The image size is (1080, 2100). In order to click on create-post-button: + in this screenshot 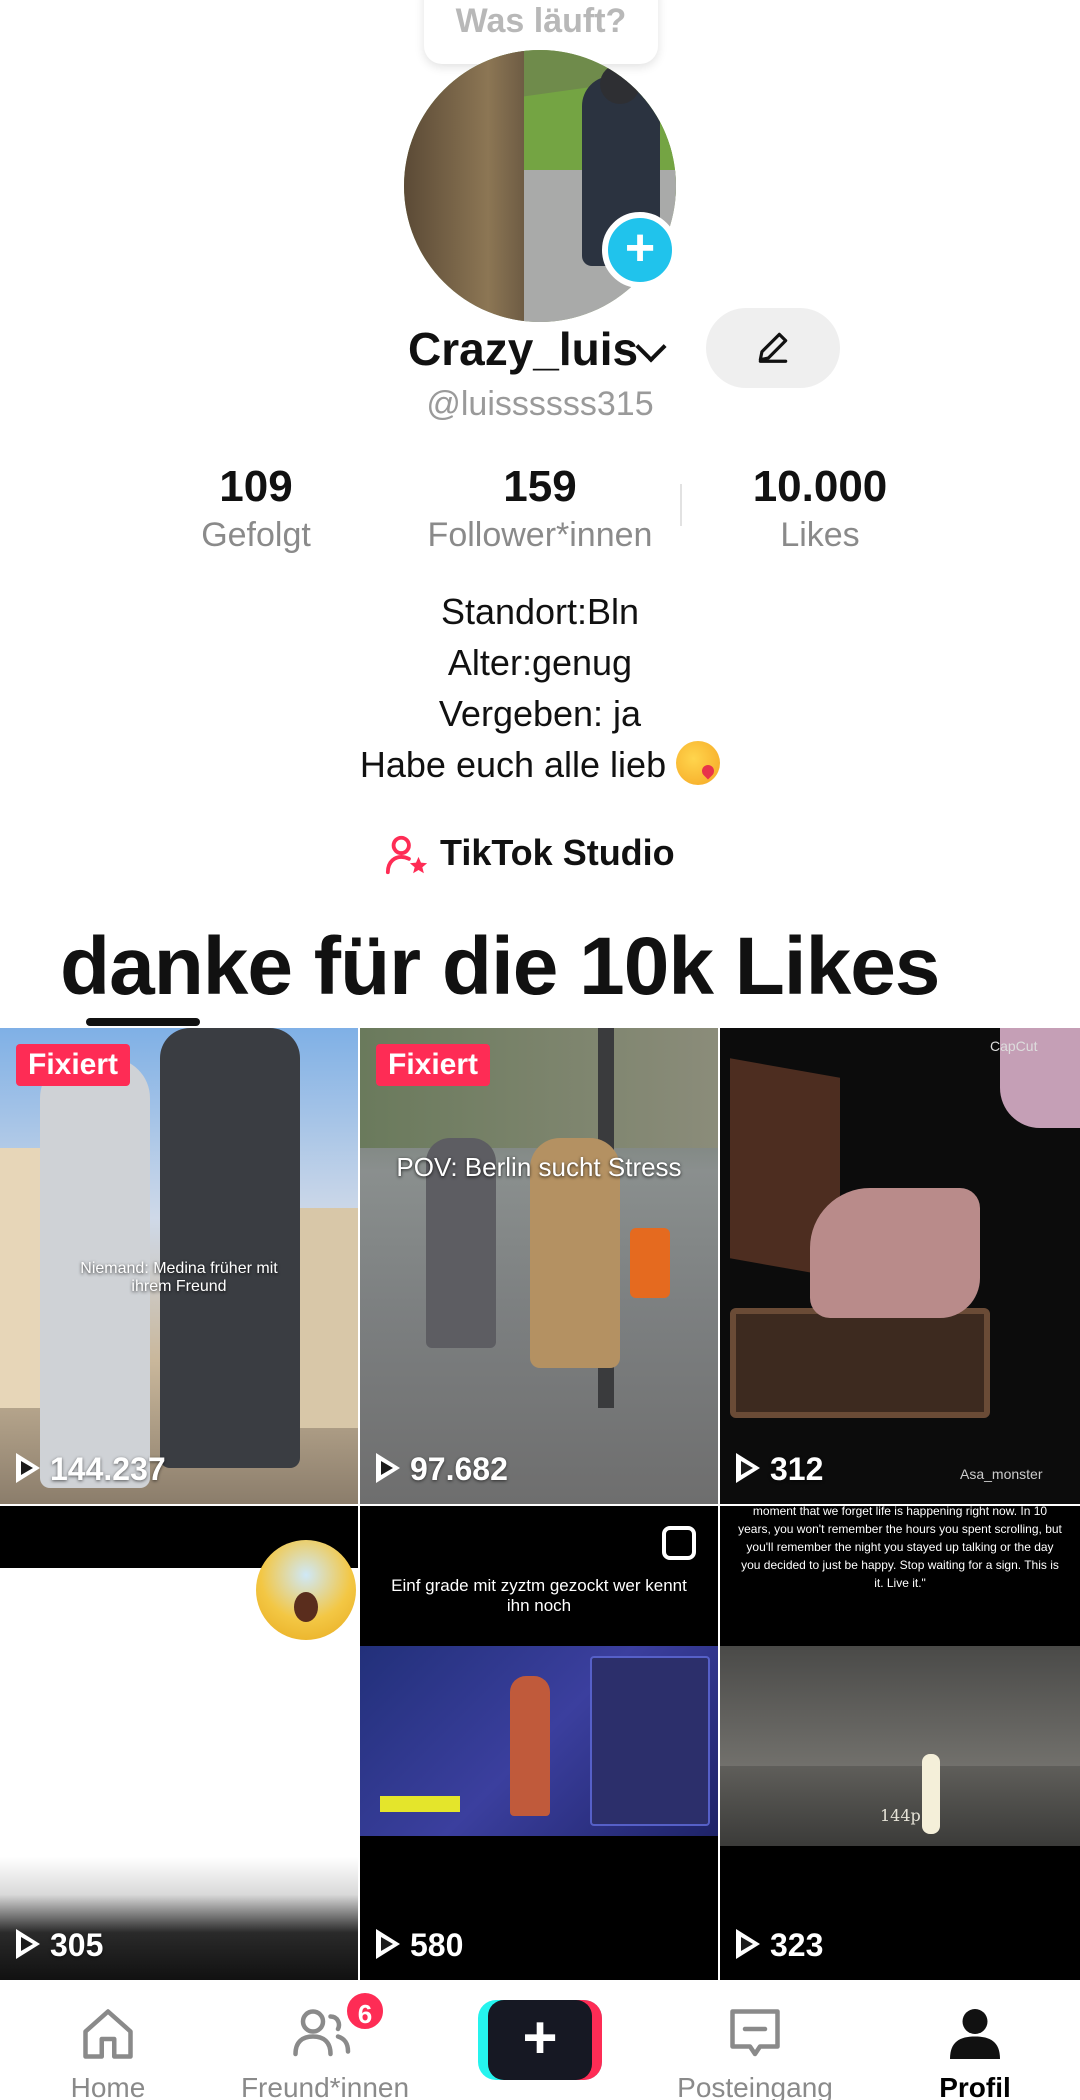, I will do `click(540, 2040)`.